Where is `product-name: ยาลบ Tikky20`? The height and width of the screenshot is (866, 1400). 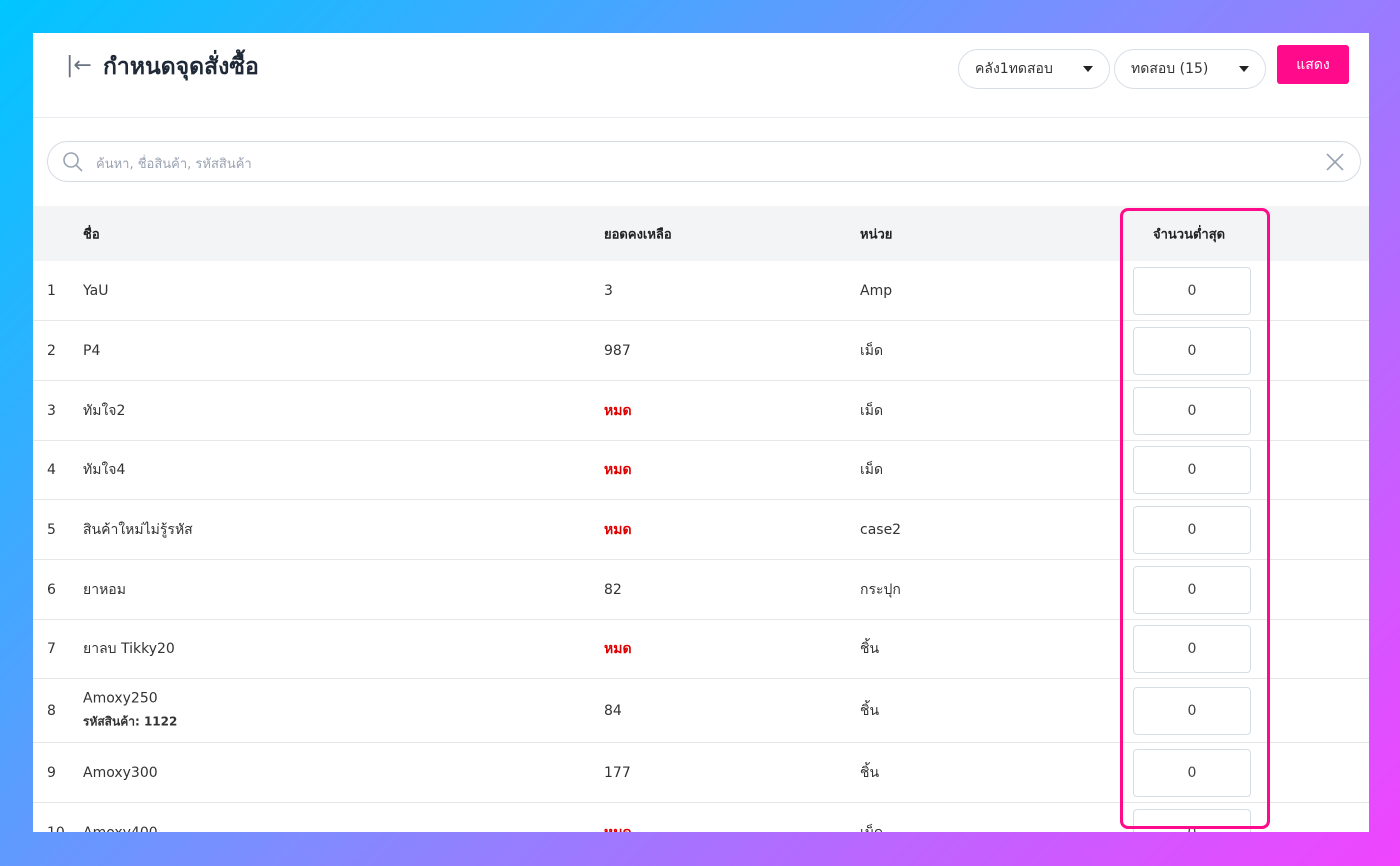
product-name: ยาลบ Tikky20 is located at coordinates (129, 648).